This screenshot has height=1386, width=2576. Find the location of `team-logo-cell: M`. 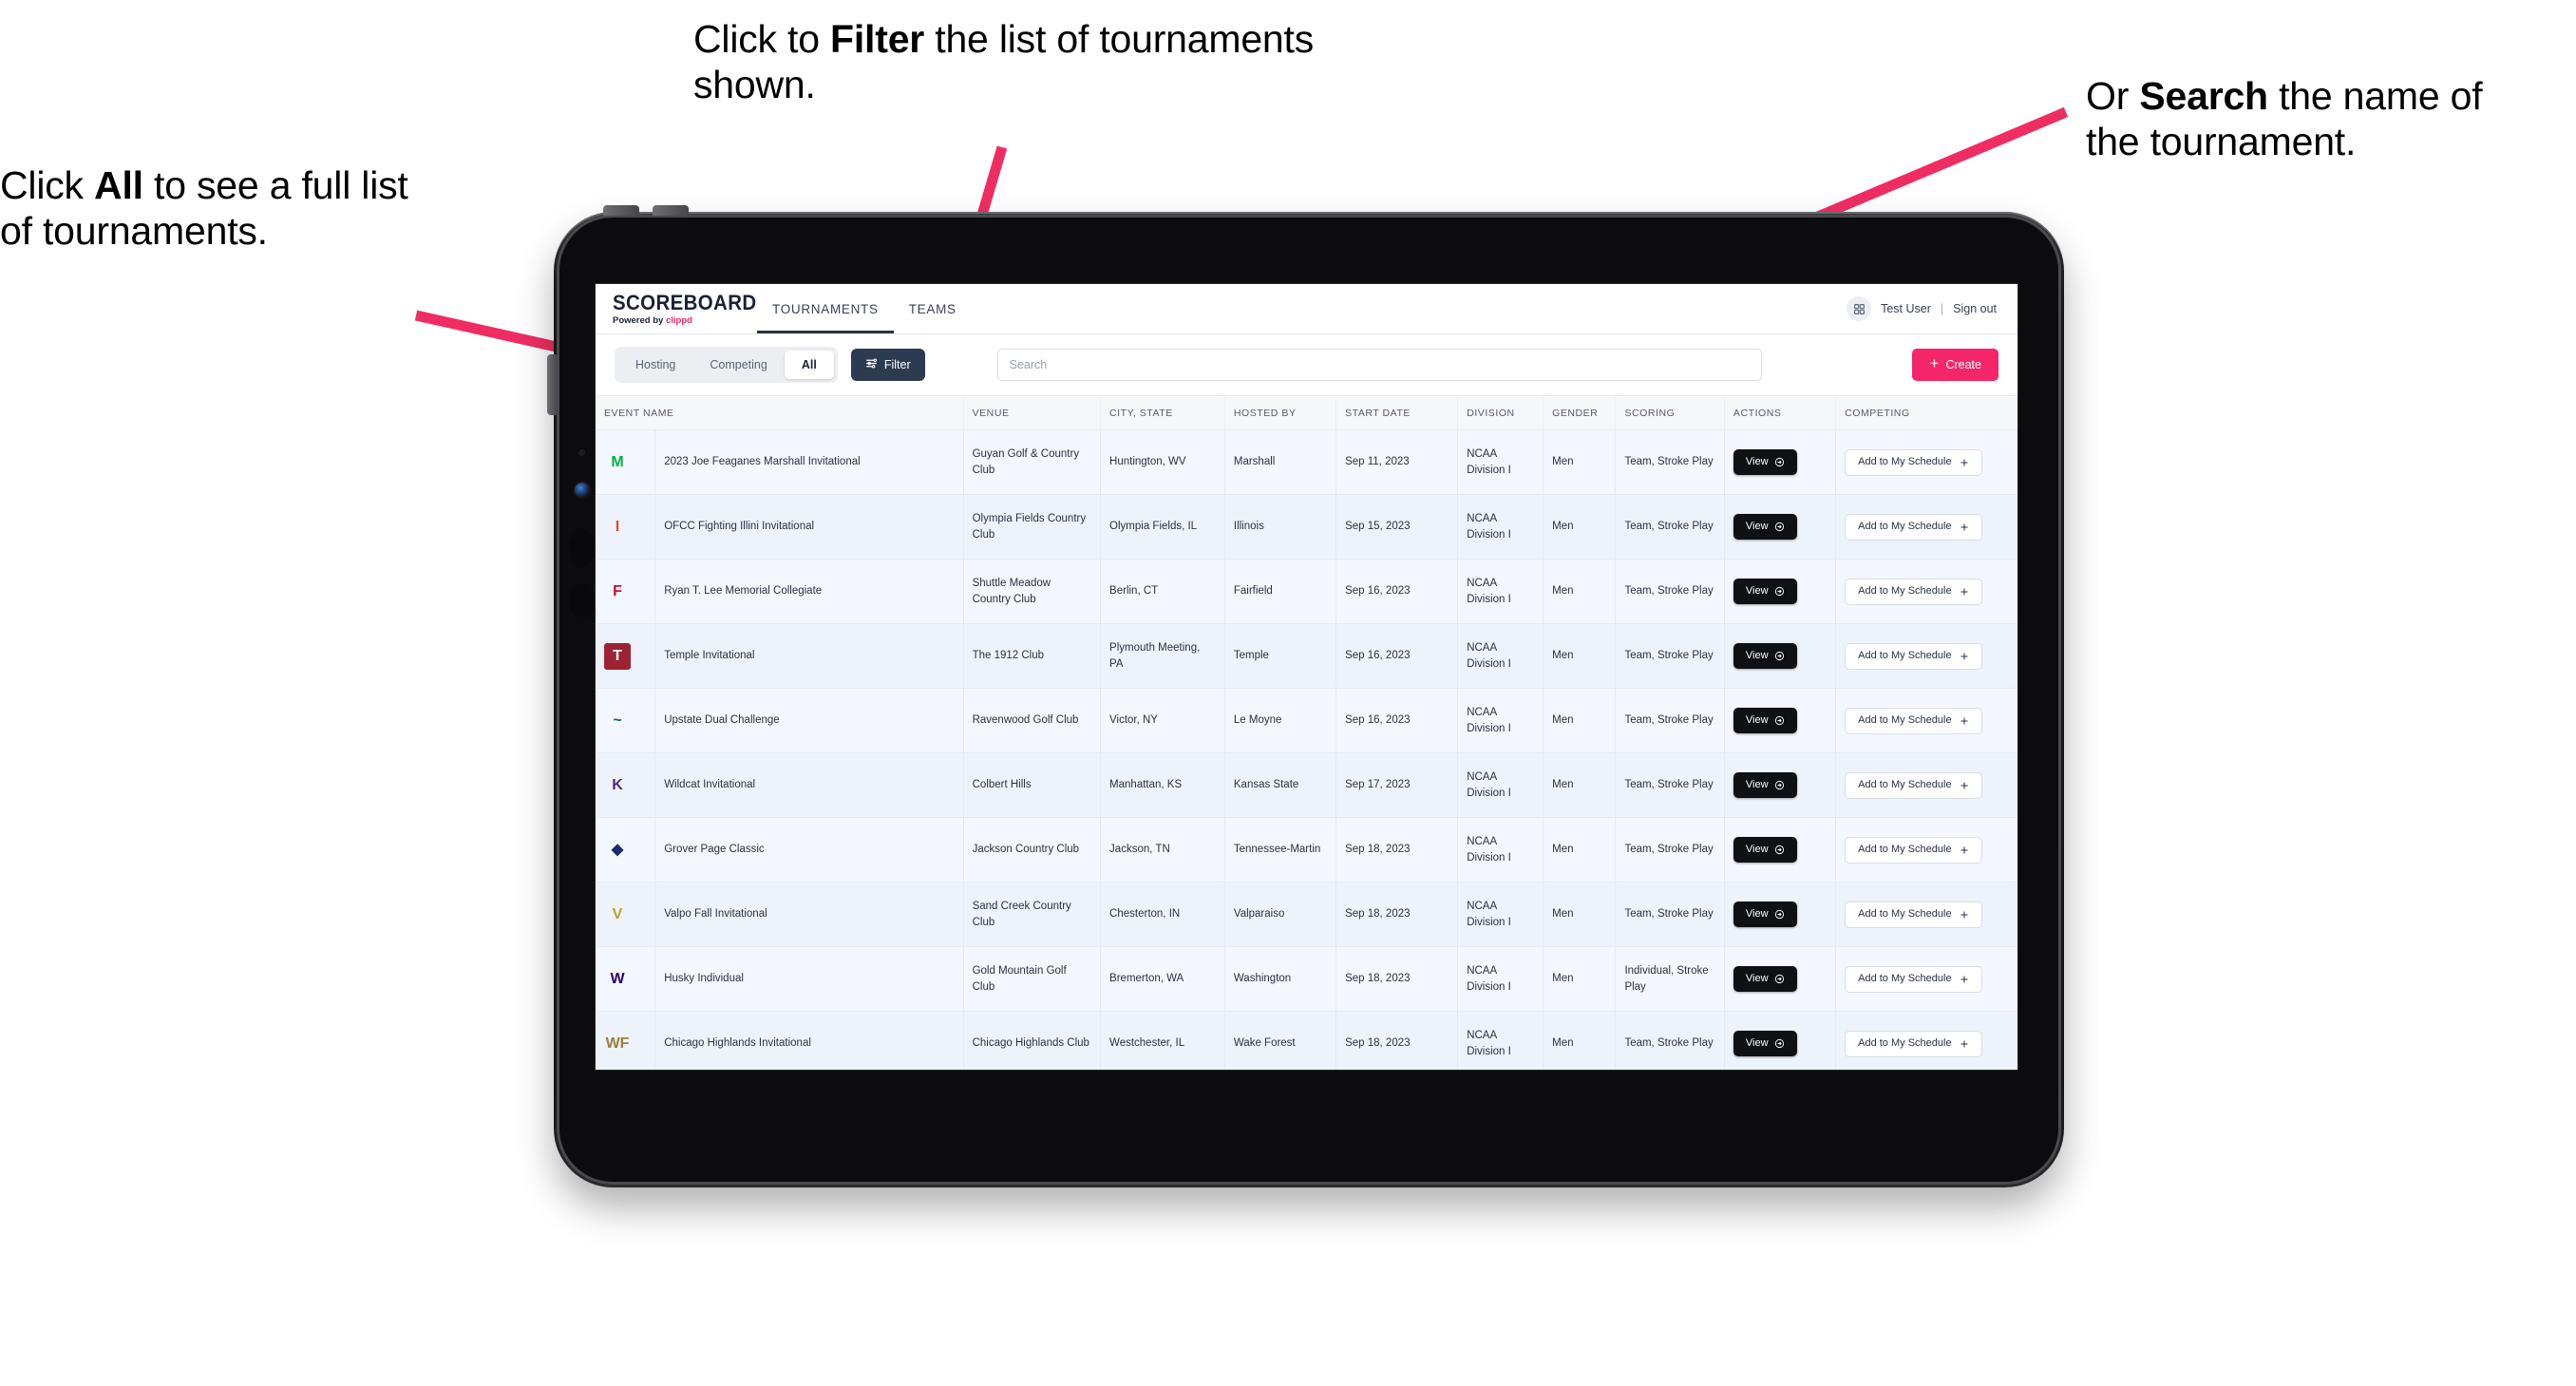

team-logo-cell: M is located at coordinates (626, 462).